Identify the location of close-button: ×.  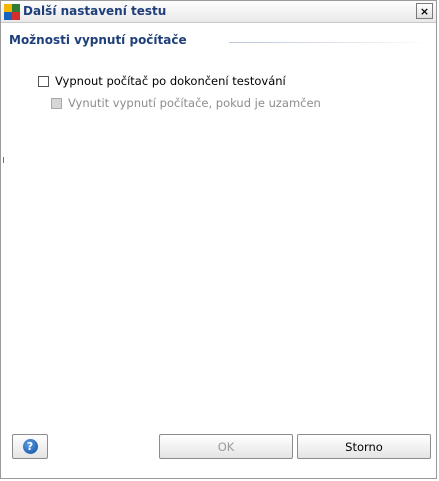
(424, 11).